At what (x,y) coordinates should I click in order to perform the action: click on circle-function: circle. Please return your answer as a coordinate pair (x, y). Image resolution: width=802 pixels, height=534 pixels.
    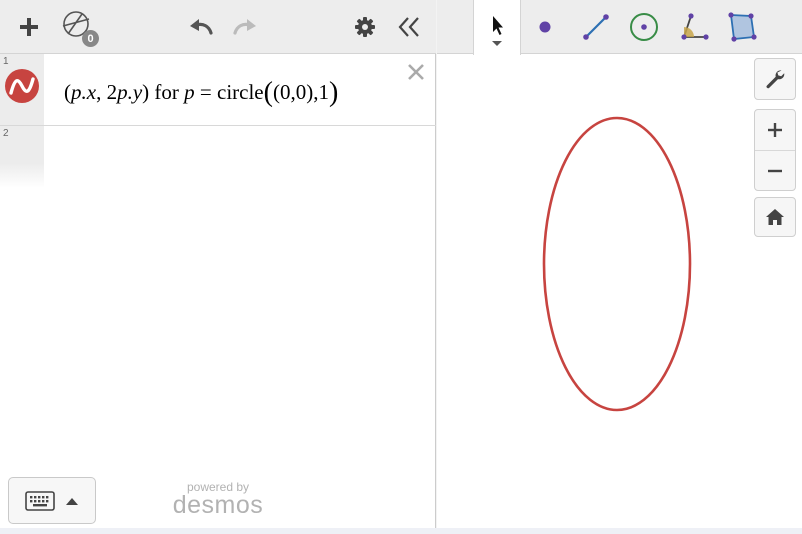
    Looking at the image, I should click on (240, 92).